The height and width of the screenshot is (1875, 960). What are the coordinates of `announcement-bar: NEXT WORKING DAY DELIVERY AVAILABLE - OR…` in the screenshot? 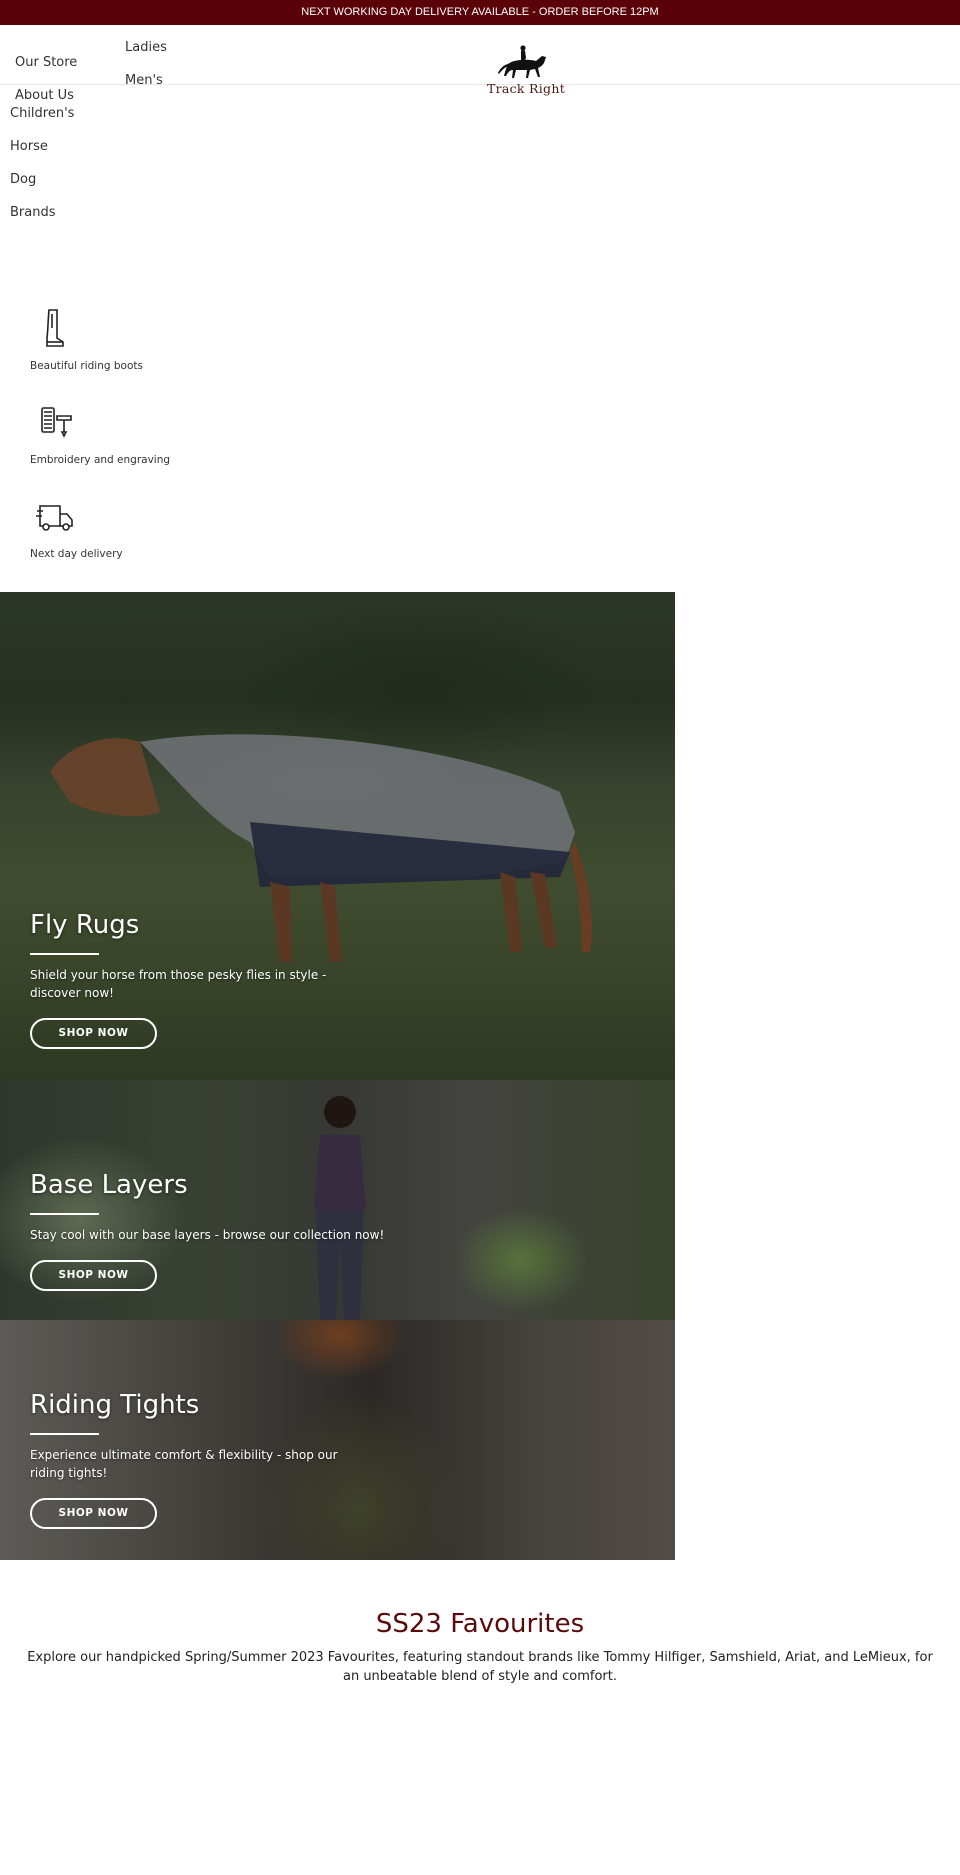 It's located at (480, 12).